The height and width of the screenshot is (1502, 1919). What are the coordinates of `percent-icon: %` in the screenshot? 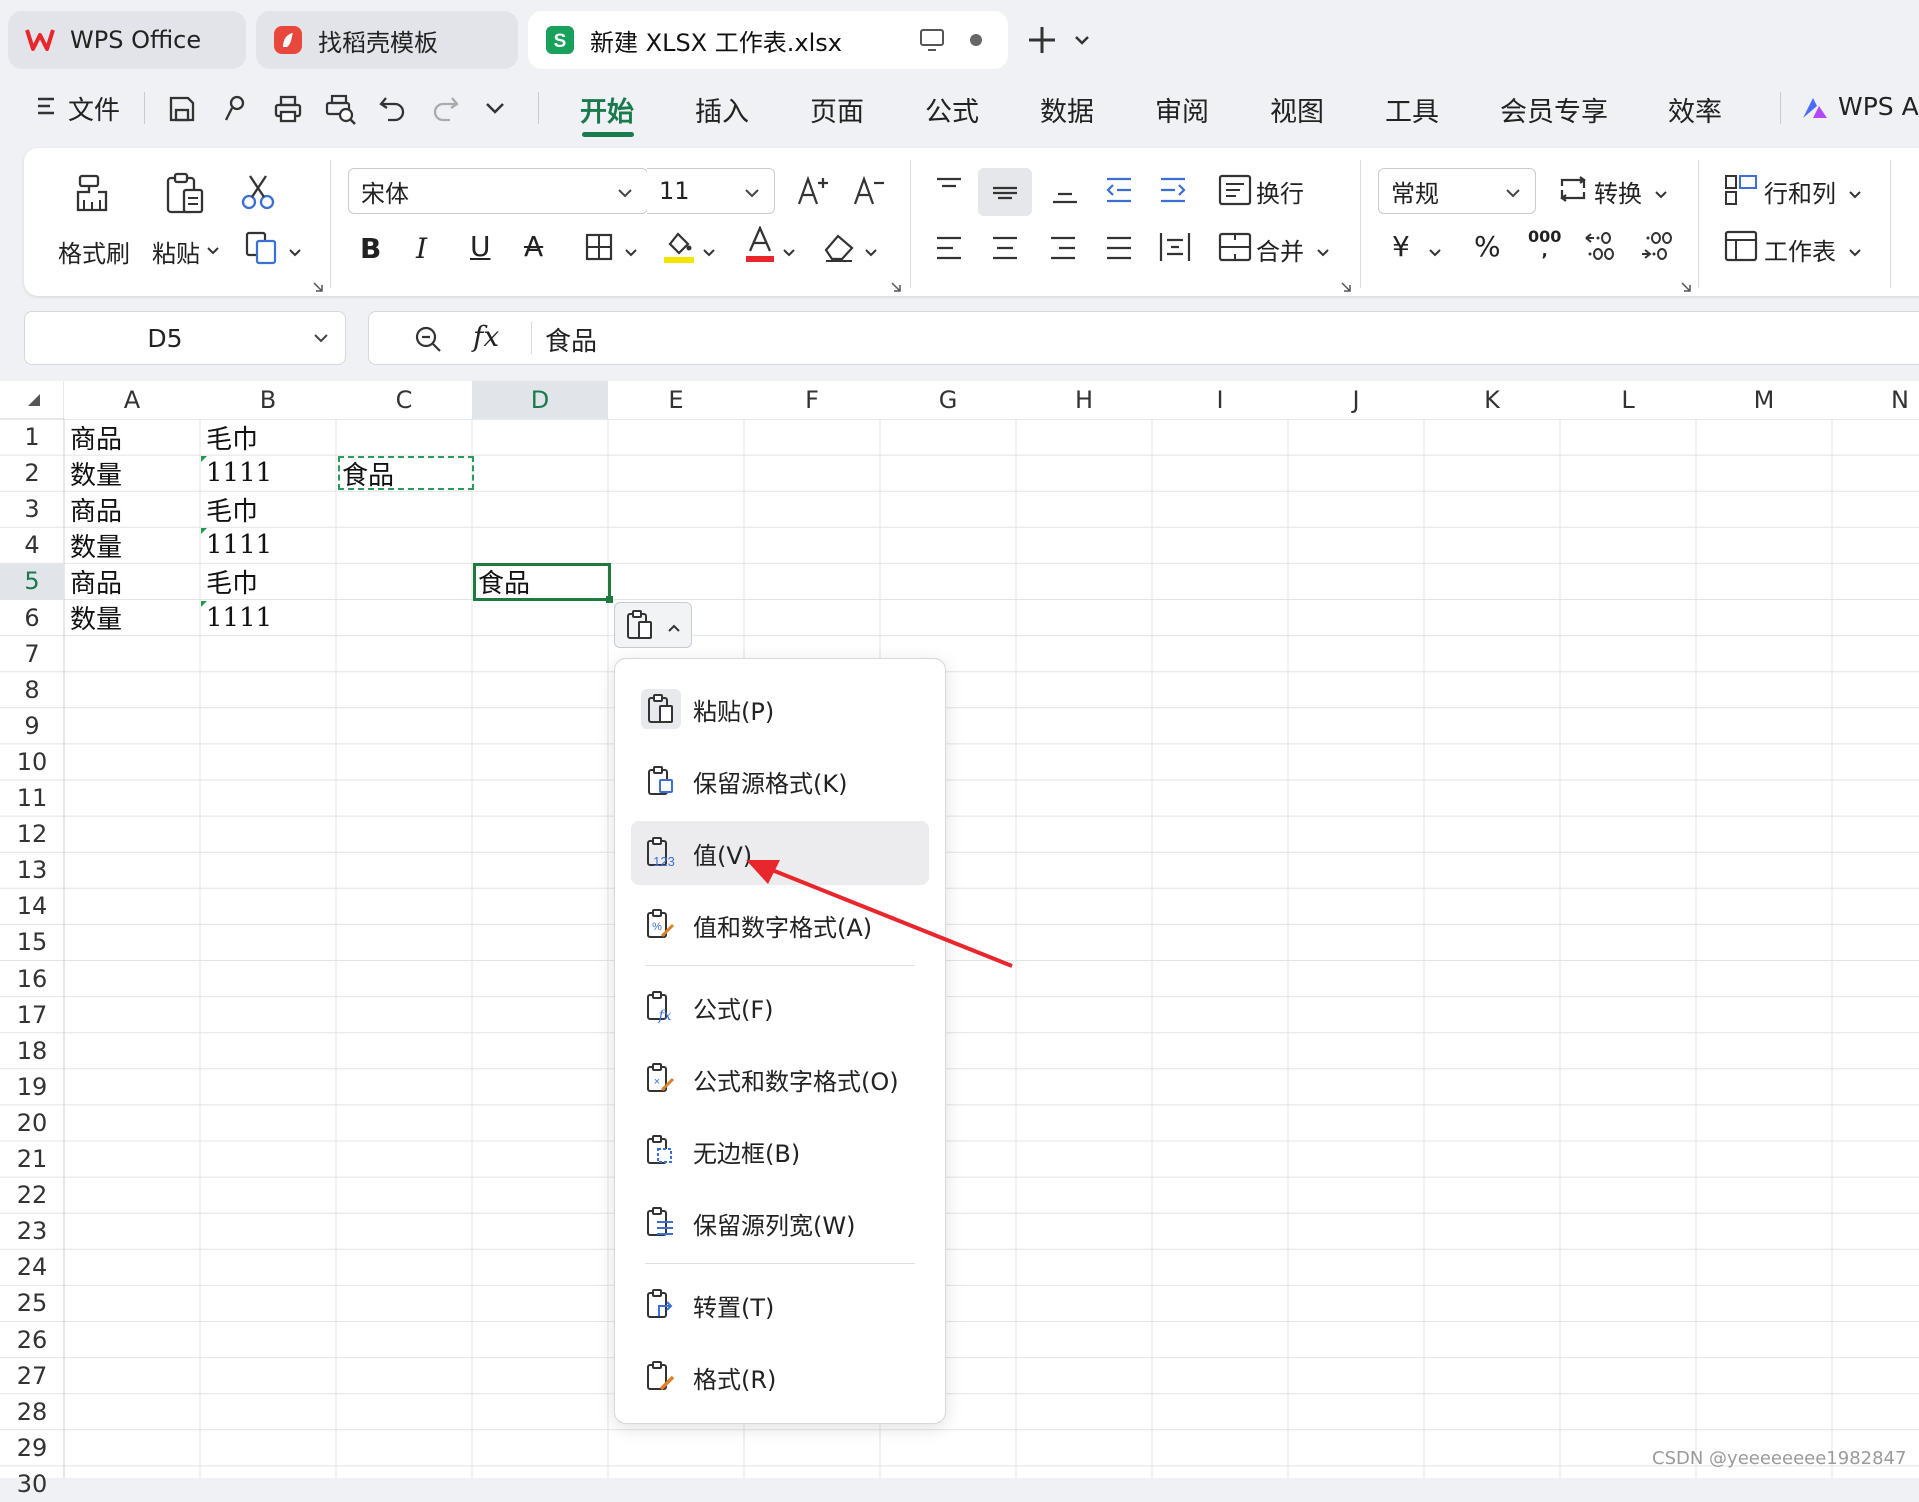 It's located at (1487, 246).